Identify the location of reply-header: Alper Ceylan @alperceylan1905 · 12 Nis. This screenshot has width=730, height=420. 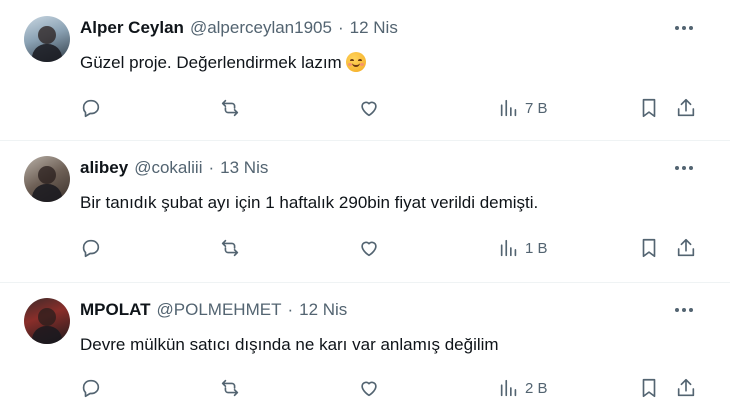
(239, 28).